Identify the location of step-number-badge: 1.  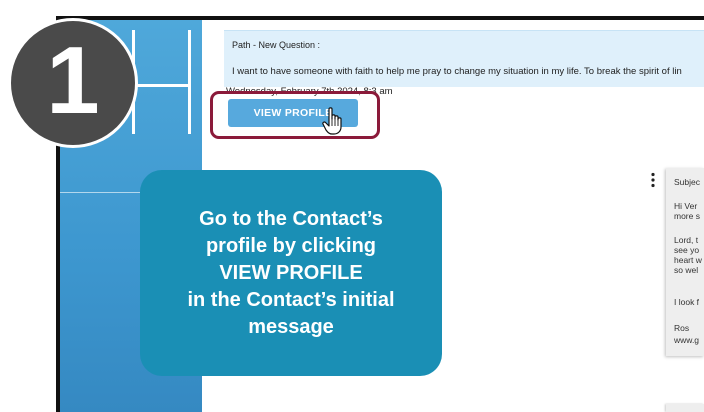
(73, 83).